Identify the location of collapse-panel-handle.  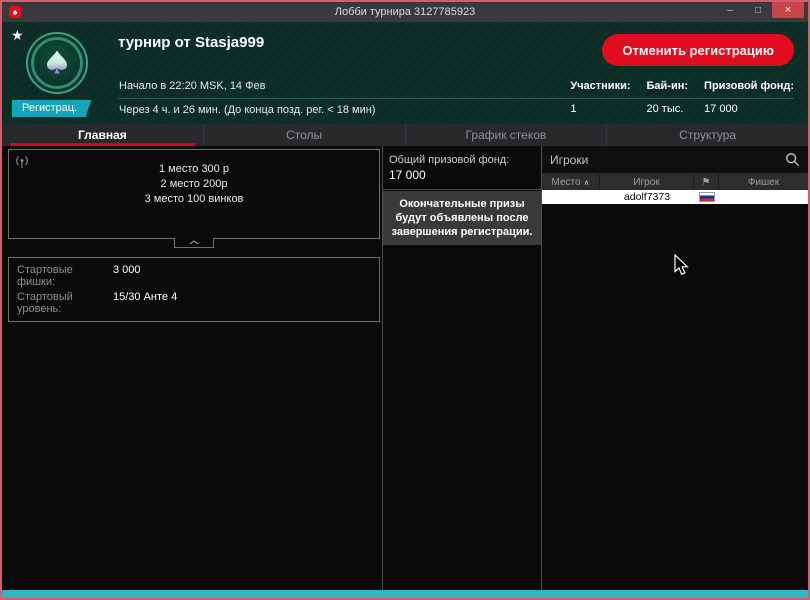
(194, 243).